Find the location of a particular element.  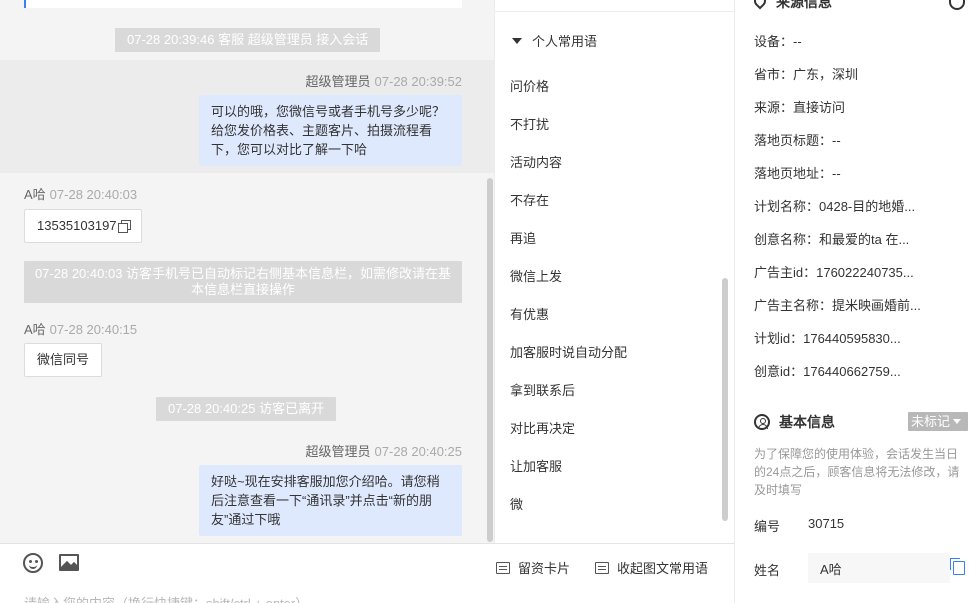

emoji-icon is located at coordinates (33, 563).